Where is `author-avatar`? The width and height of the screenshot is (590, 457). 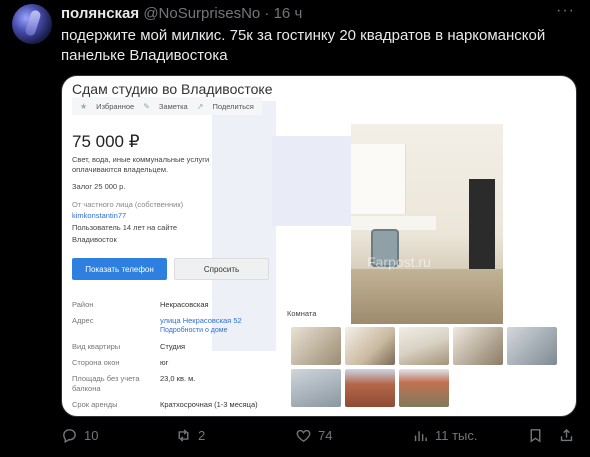
author-avatar is located at coordinates (32, 24).